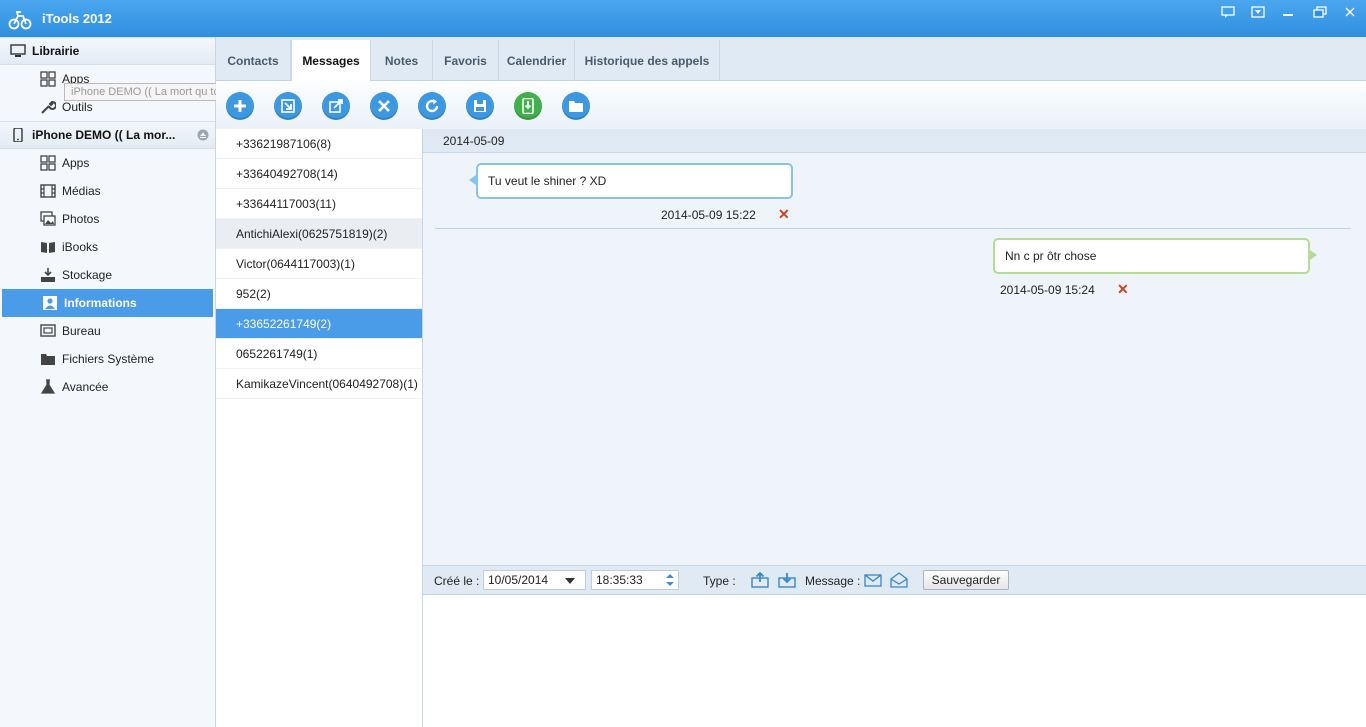 This screenshot has height=727, width=1366. I want to click on sidebar-item-device-apps: Apps, so click(107, 163).